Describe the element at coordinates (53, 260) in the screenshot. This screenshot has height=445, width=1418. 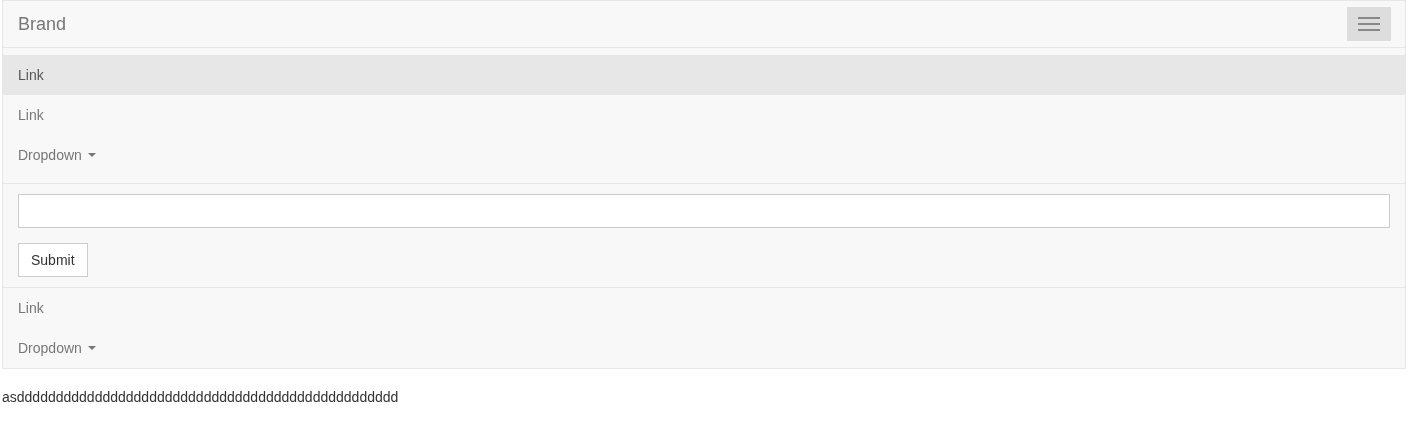
I see `submit-button: Submit` at that location.